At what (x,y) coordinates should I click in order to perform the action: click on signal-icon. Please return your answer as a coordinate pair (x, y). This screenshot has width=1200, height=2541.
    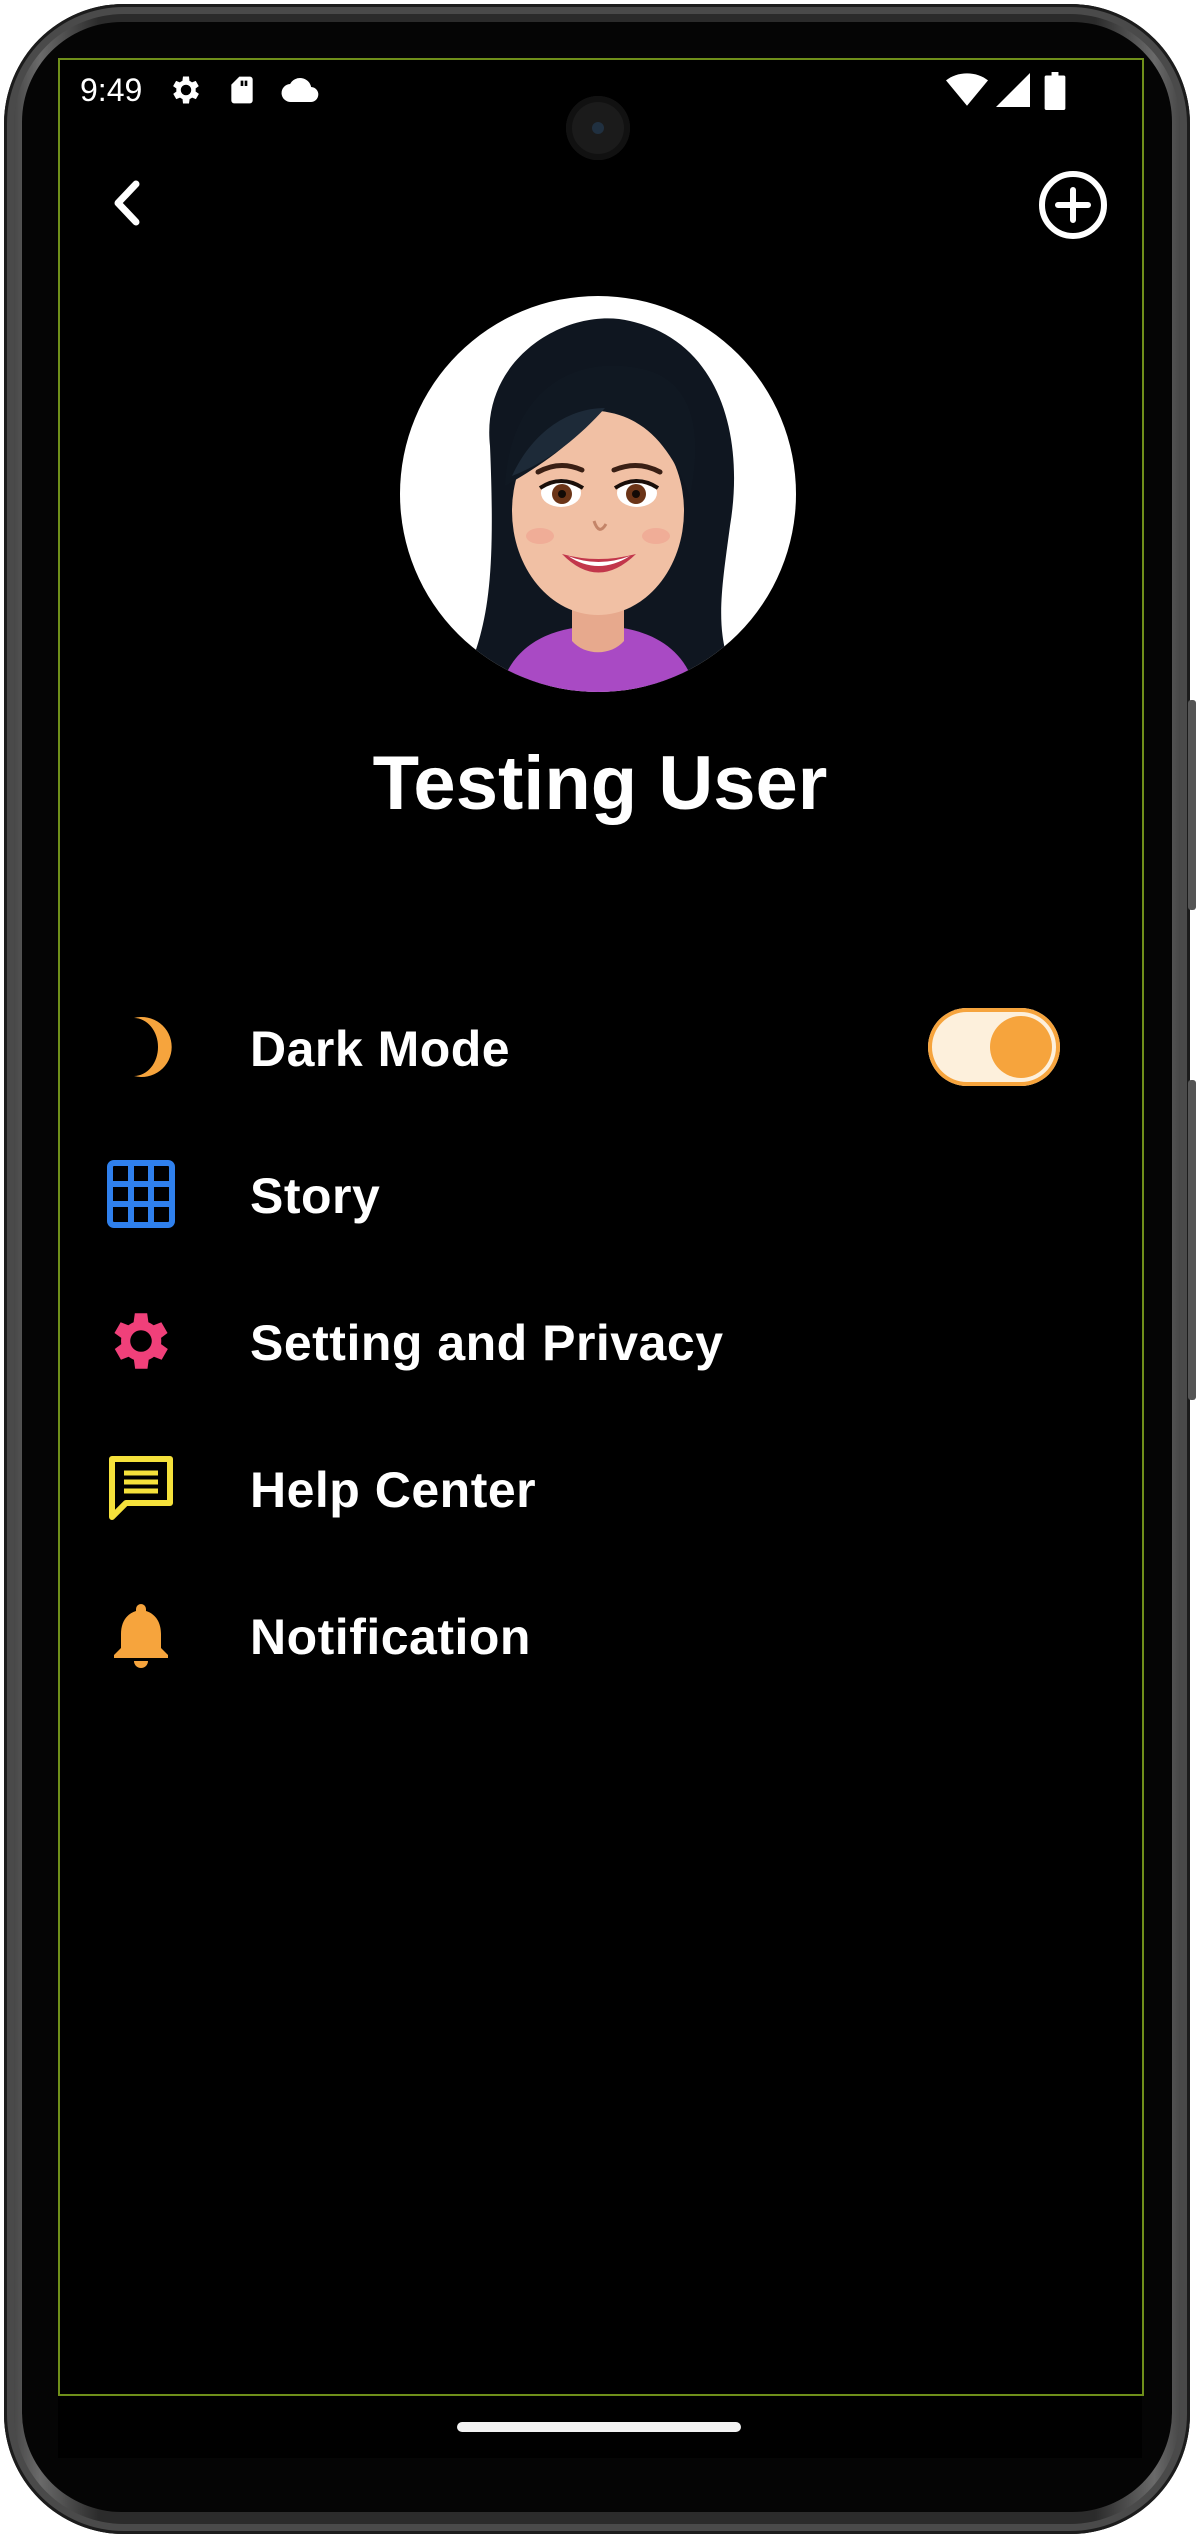
    Looking at the image, I should click on (1013, 94).